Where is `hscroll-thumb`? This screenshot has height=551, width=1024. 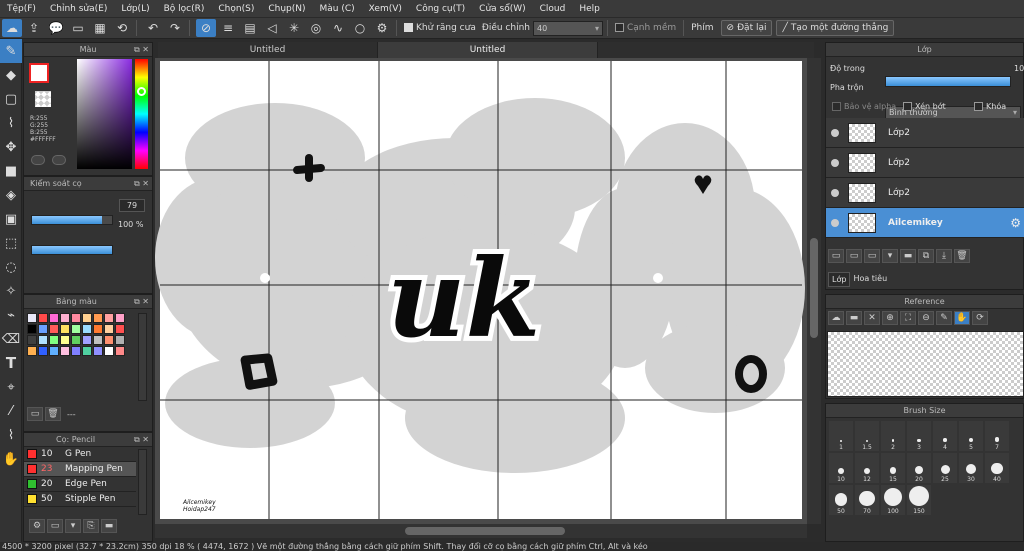 hscroll-thumb is located at coordinates (485, 531).